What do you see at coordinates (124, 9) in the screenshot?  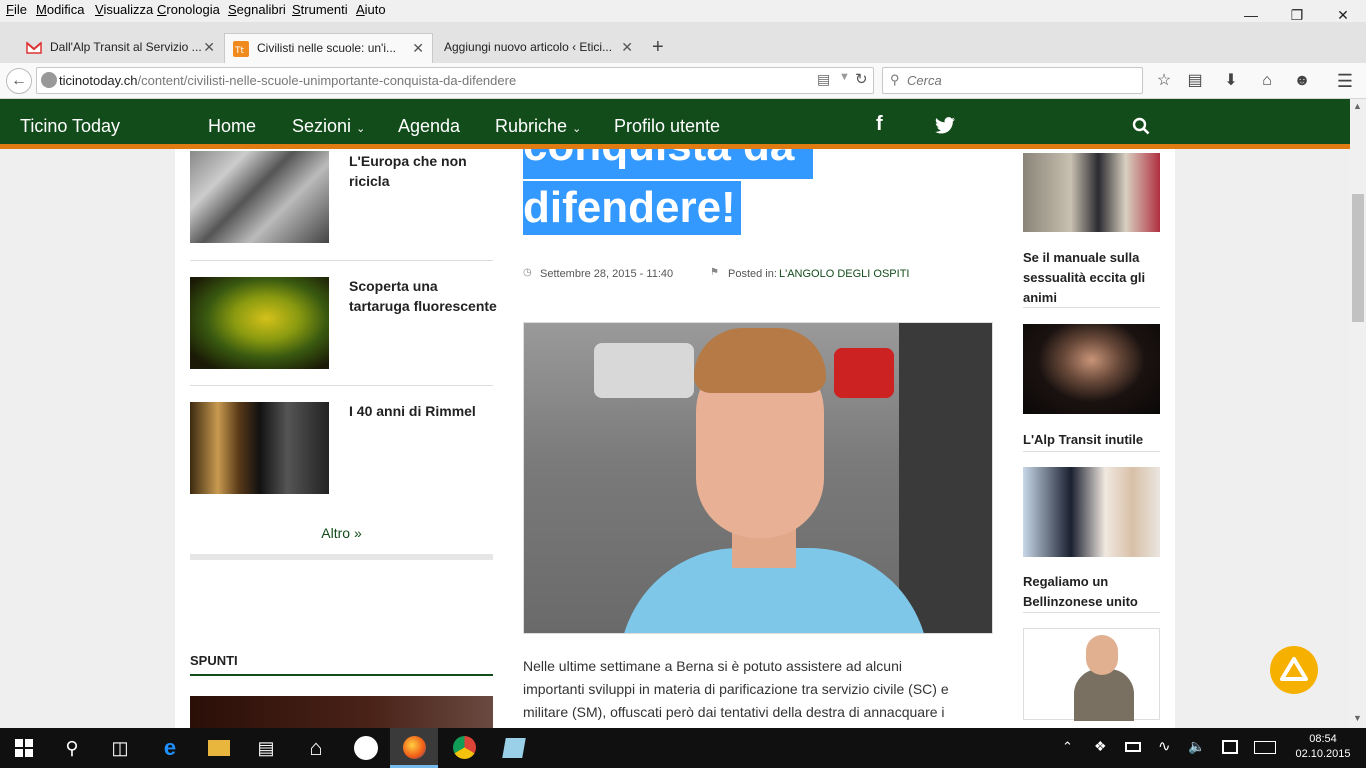 I see `menu-visualizza: Visualizza` at bounding box center [124, 9].